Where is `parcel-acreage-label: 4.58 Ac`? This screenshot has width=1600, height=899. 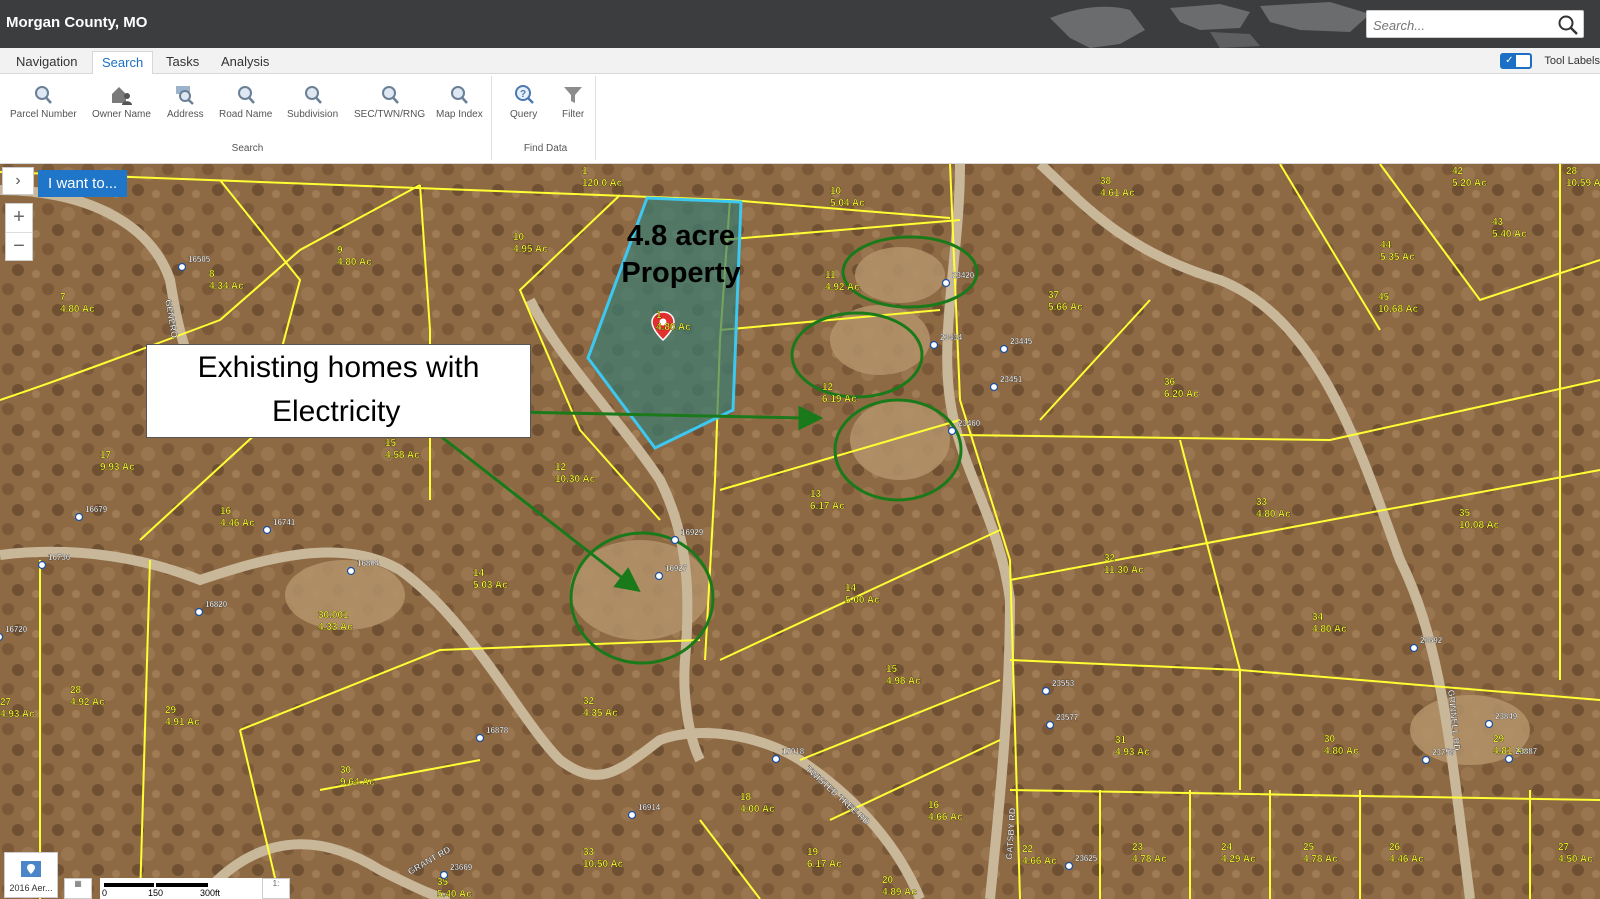
parcel-acreage-label: 4.58 Ac is located at coordinates (402, 455).